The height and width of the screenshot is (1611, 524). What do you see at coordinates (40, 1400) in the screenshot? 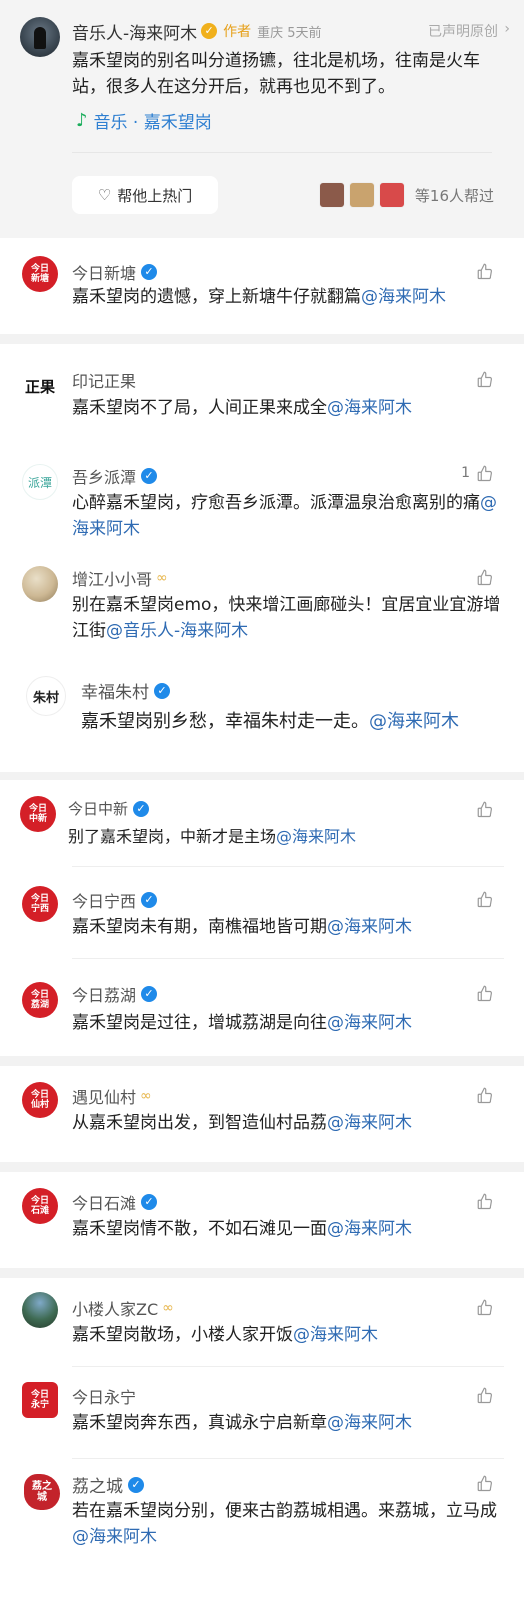
I see `commenter-avatar: 今日 永宁` at bounding box center [40, 1400].